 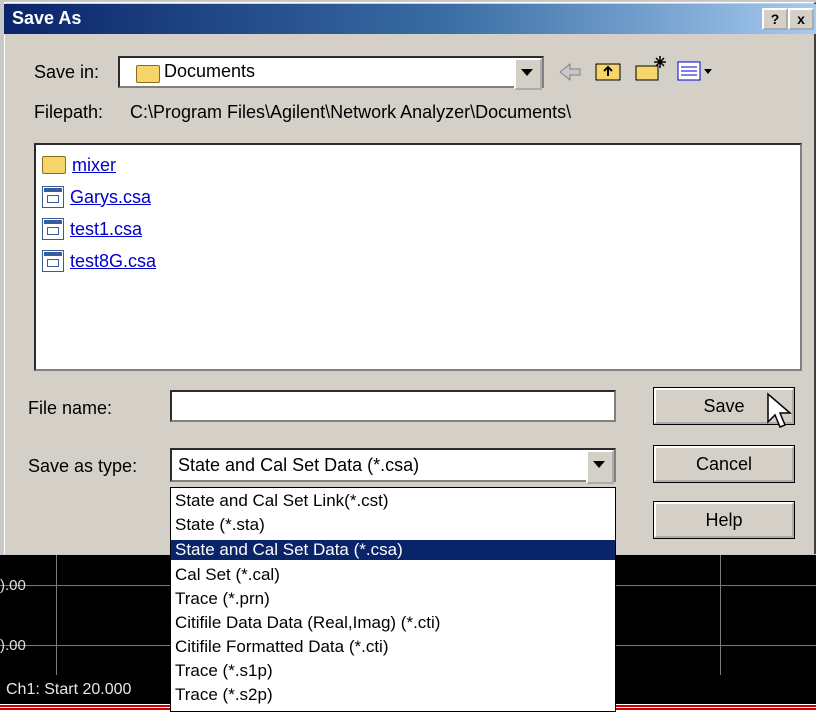 I want to click on save-as-type-dropdown-button, so click(x=600, y=467).